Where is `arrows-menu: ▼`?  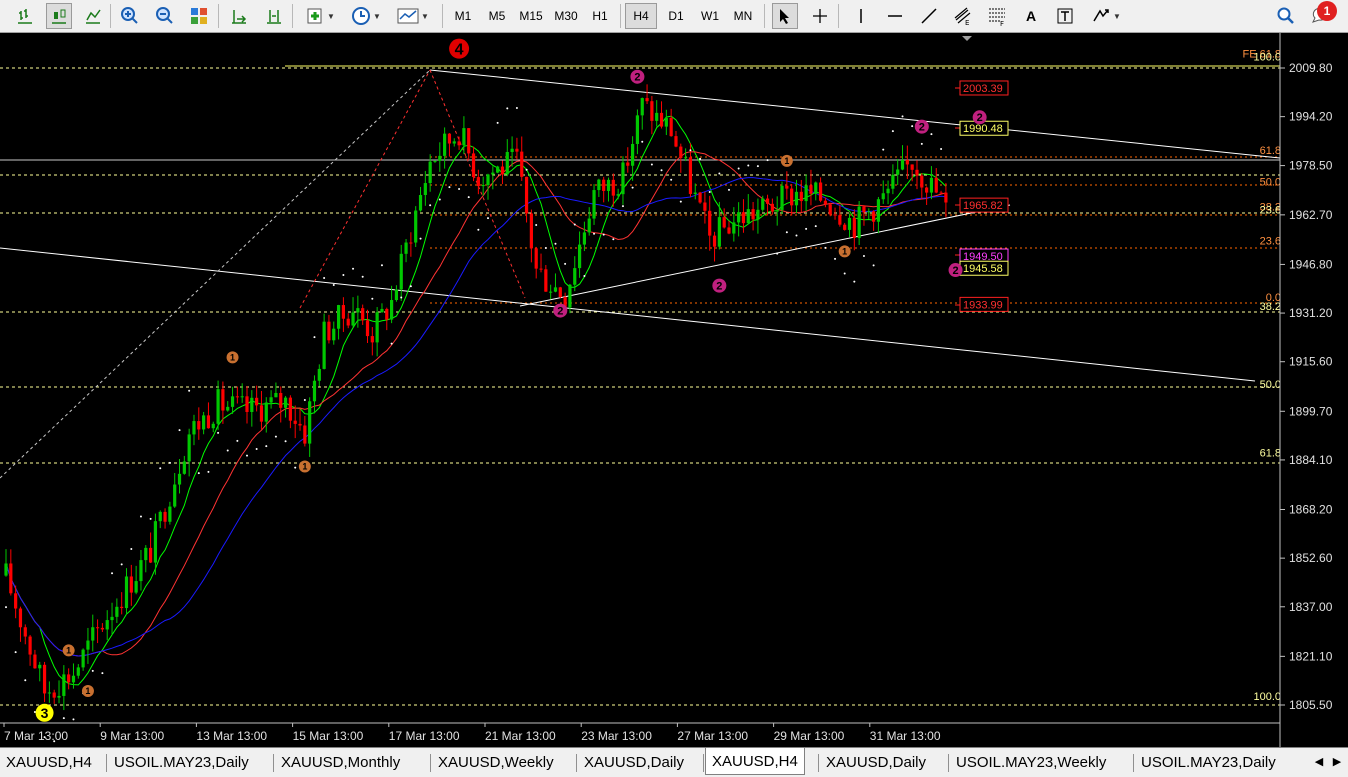
arrows-menu: ▼ is located at coordinates (1106, 16).